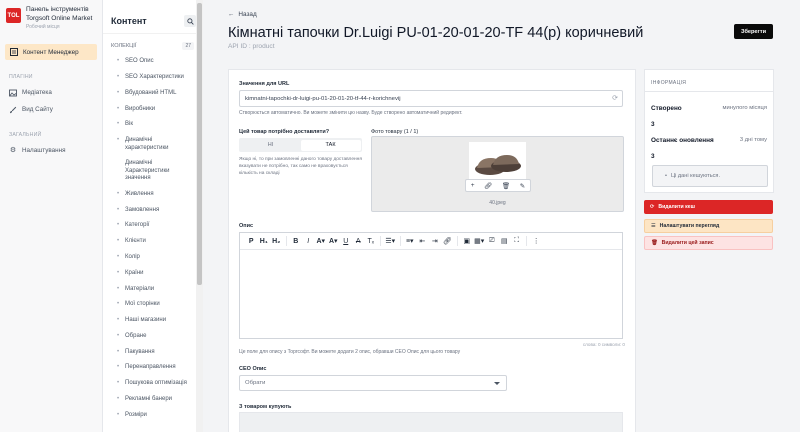 The image size is (800, 432). I want to click on nav-settings: ⚙ Налаштування, so click(51, 150).